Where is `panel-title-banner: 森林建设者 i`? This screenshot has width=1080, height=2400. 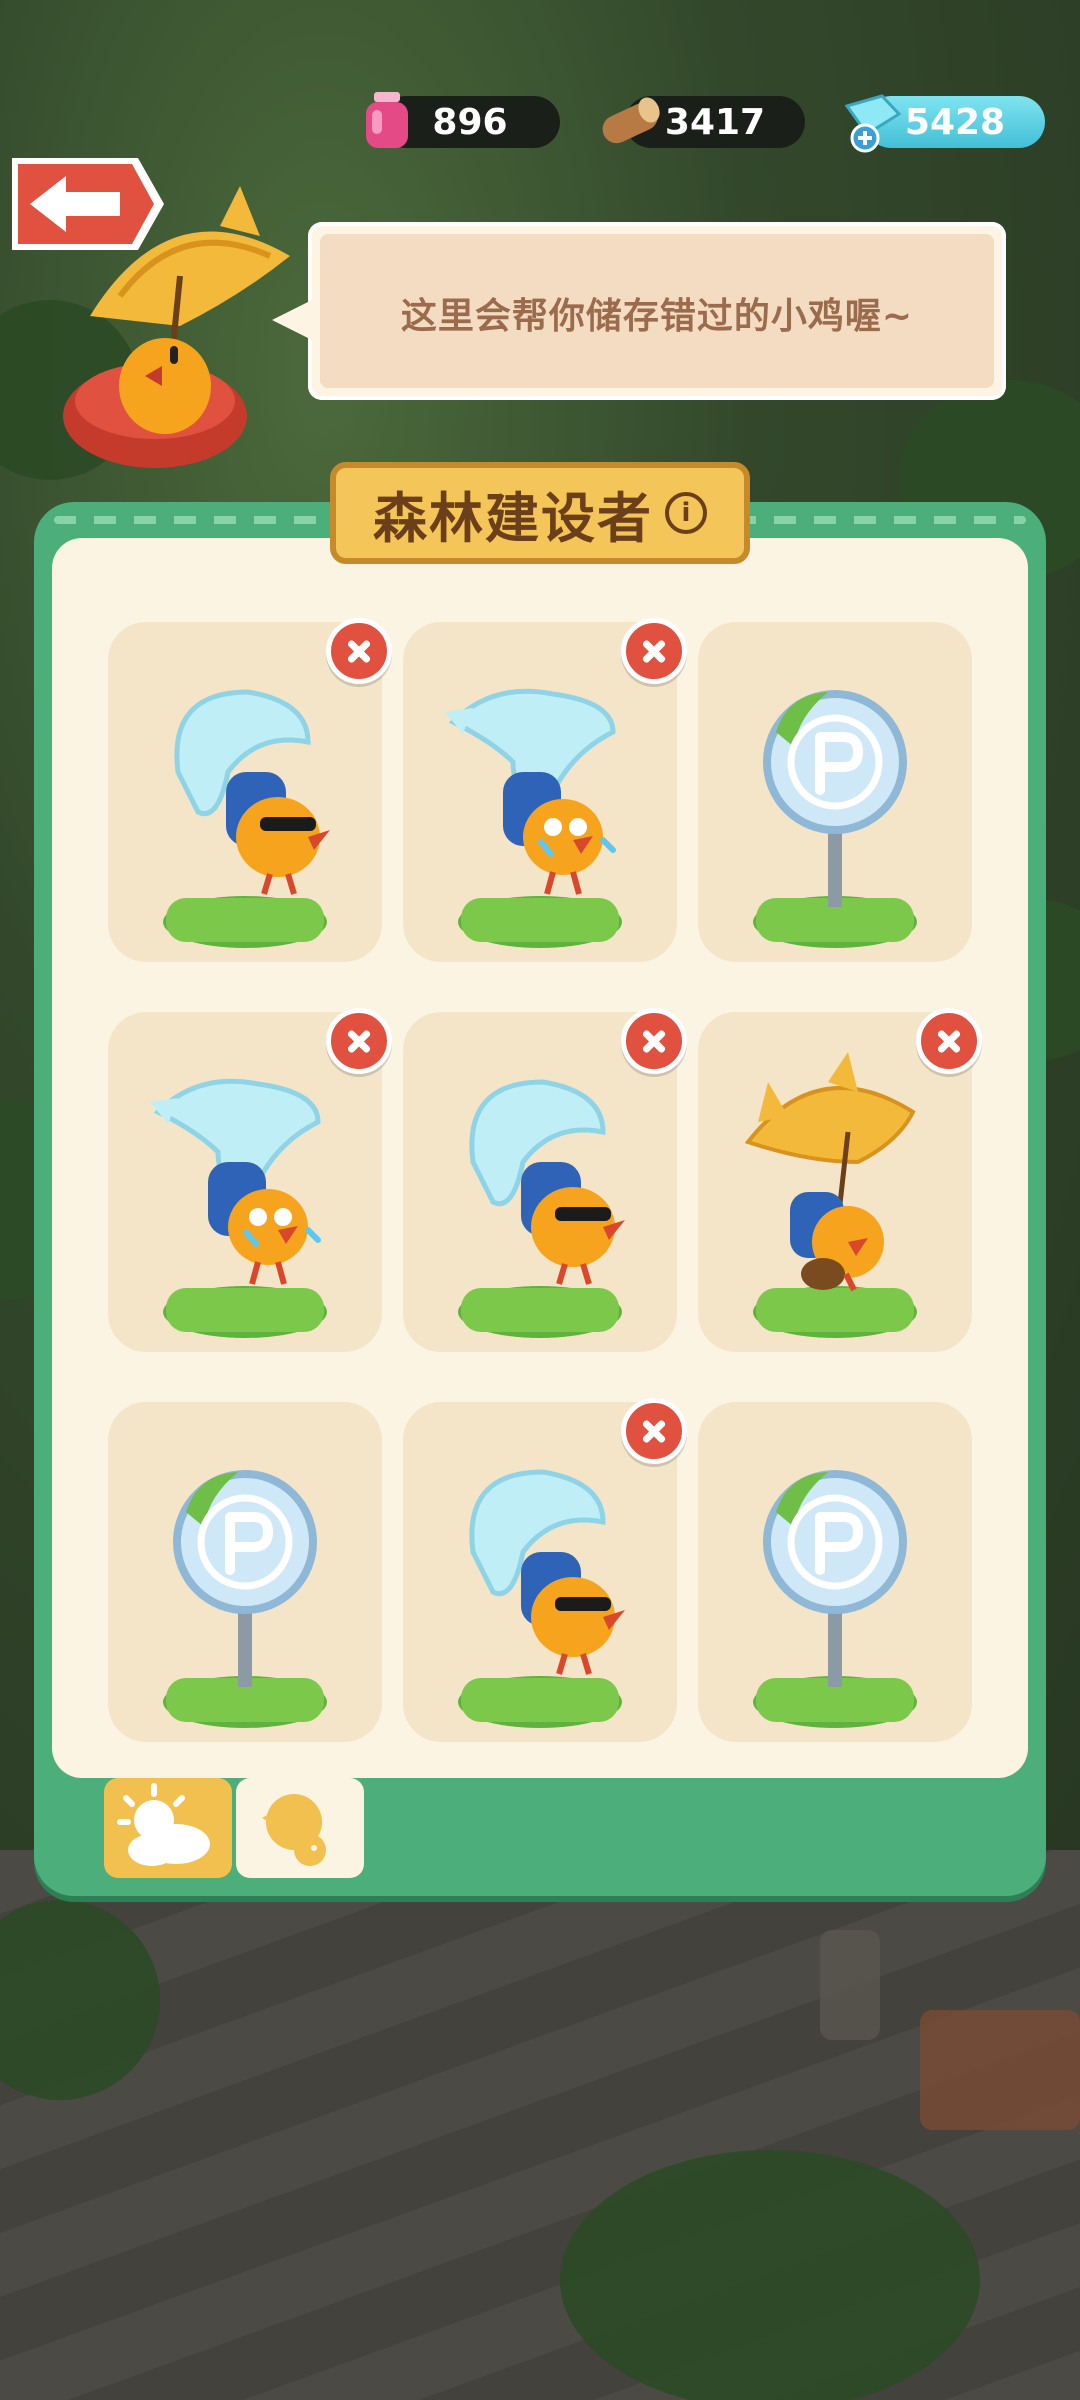
panel-title-banner: 森林建设者 i is located at coordinates (540, 513).